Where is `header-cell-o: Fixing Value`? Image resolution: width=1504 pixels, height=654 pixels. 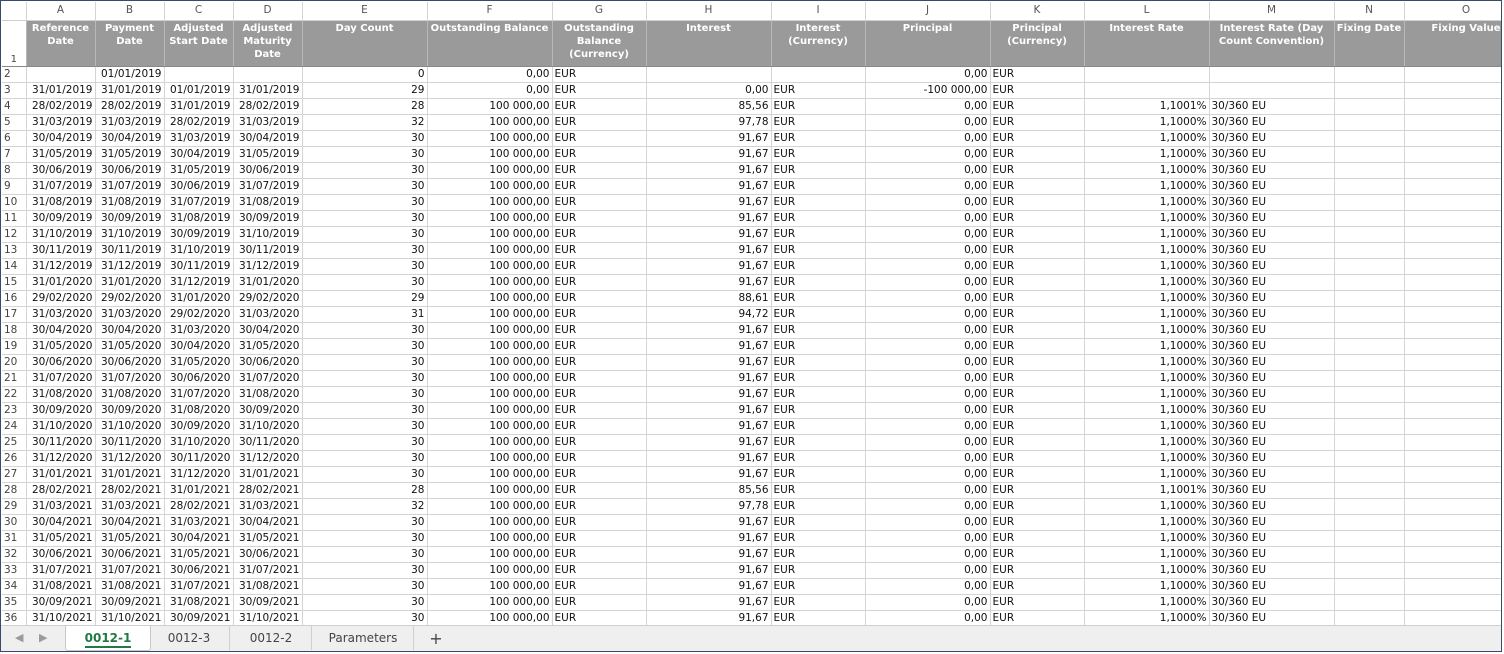
header-cell-o: Fixing Value is located at coordinates (1452, 43).